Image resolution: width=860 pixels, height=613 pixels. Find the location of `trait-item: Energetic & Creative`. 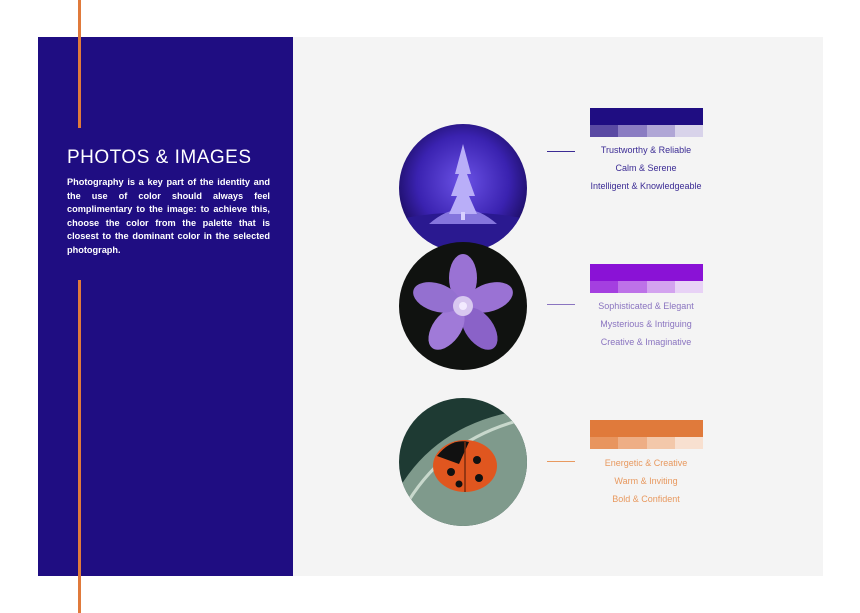

trait-item: Energetic & Creative is located at coordinates (646, 463).